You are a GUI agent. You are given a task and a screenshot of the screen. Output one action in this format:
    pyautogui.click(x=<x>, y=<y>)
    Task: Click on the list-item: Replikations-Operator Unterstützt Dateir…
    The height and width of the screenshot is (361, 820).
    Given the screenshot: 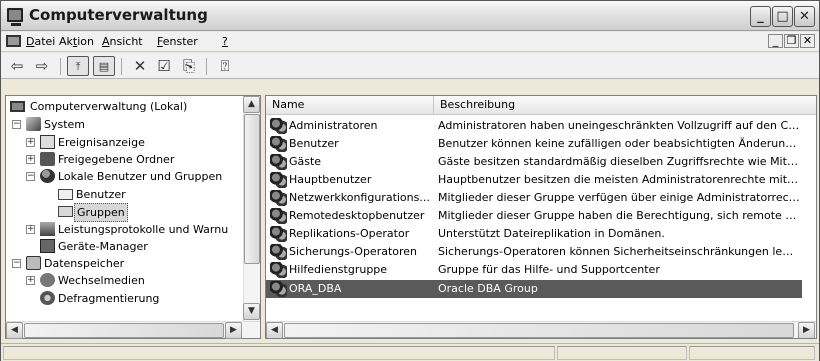 What is the action you would take?
    pyautogui.click(x=534, y=234)
    